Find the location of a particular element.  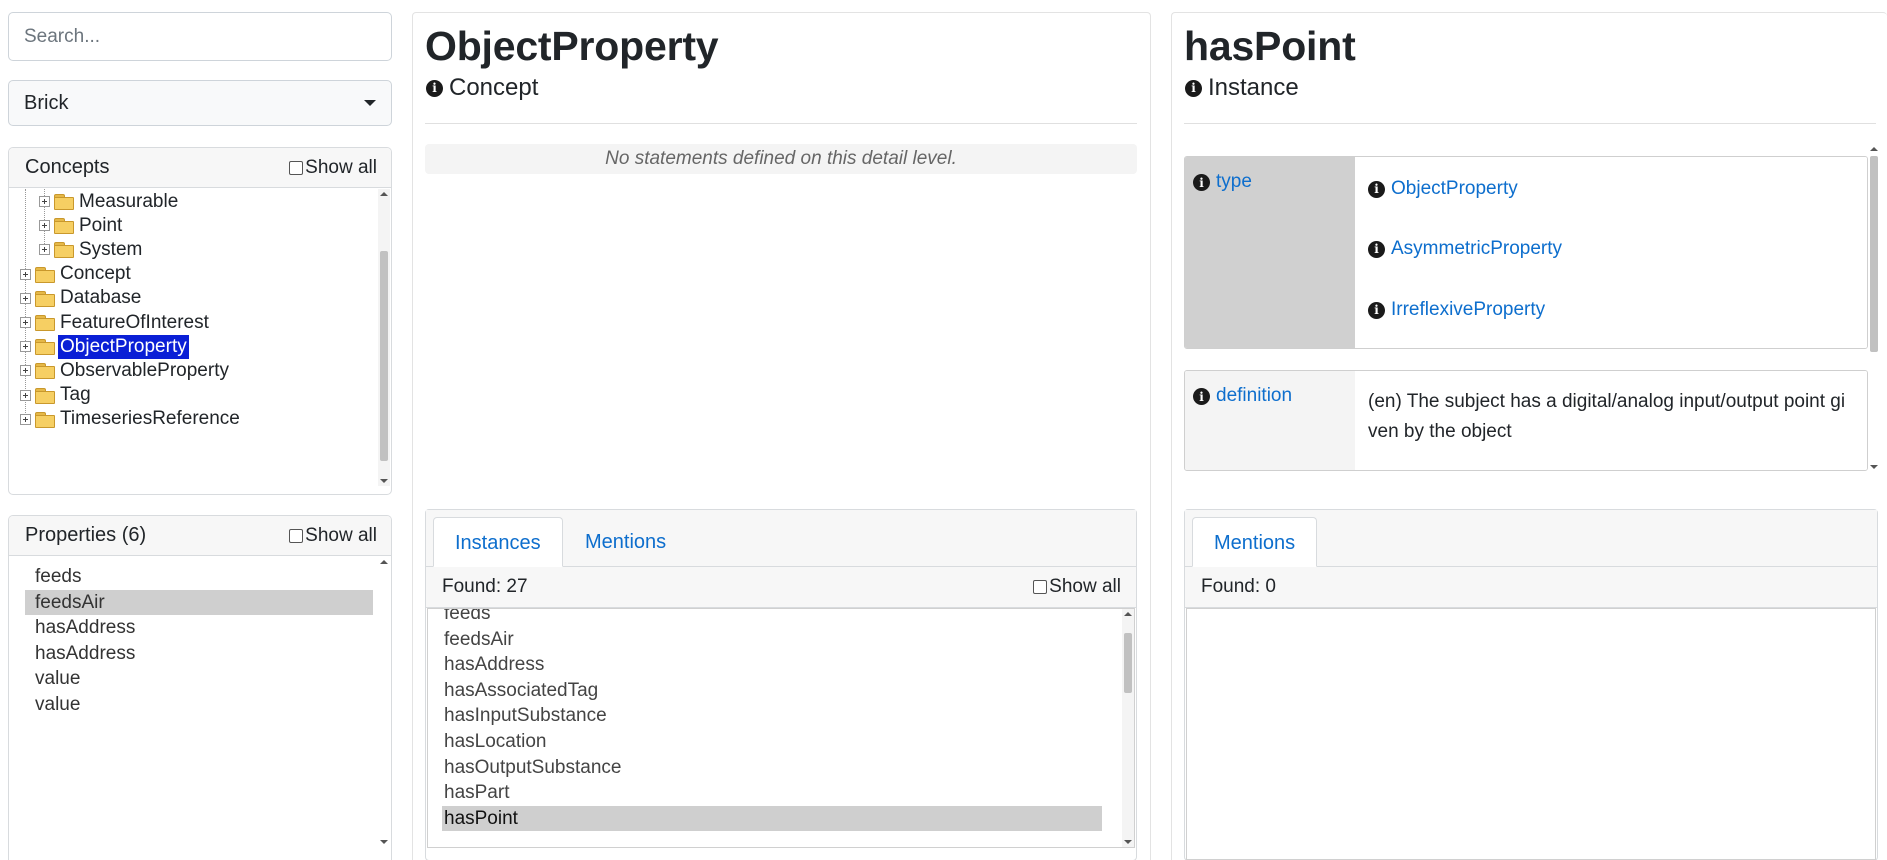

instance-item: hasAssociatedTag is located at coordinates (772, 691).